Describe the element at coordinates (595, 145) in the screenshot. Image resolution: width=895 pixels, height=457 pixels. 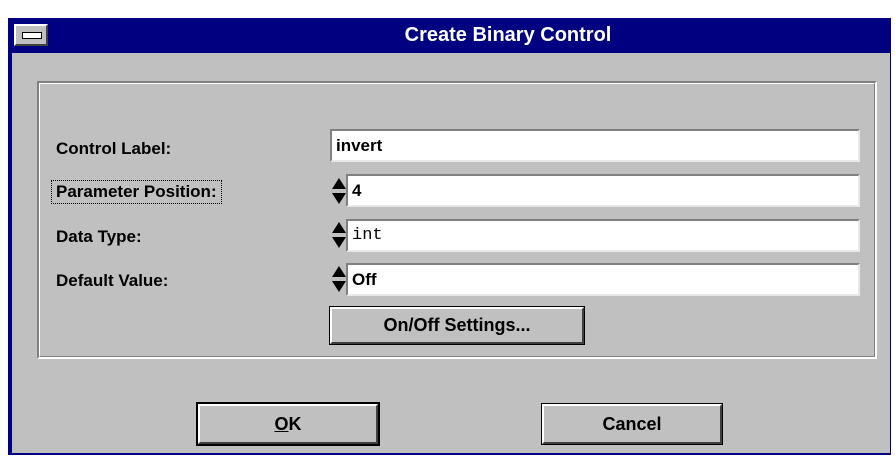
I see `control-label-input: invert` at that location.